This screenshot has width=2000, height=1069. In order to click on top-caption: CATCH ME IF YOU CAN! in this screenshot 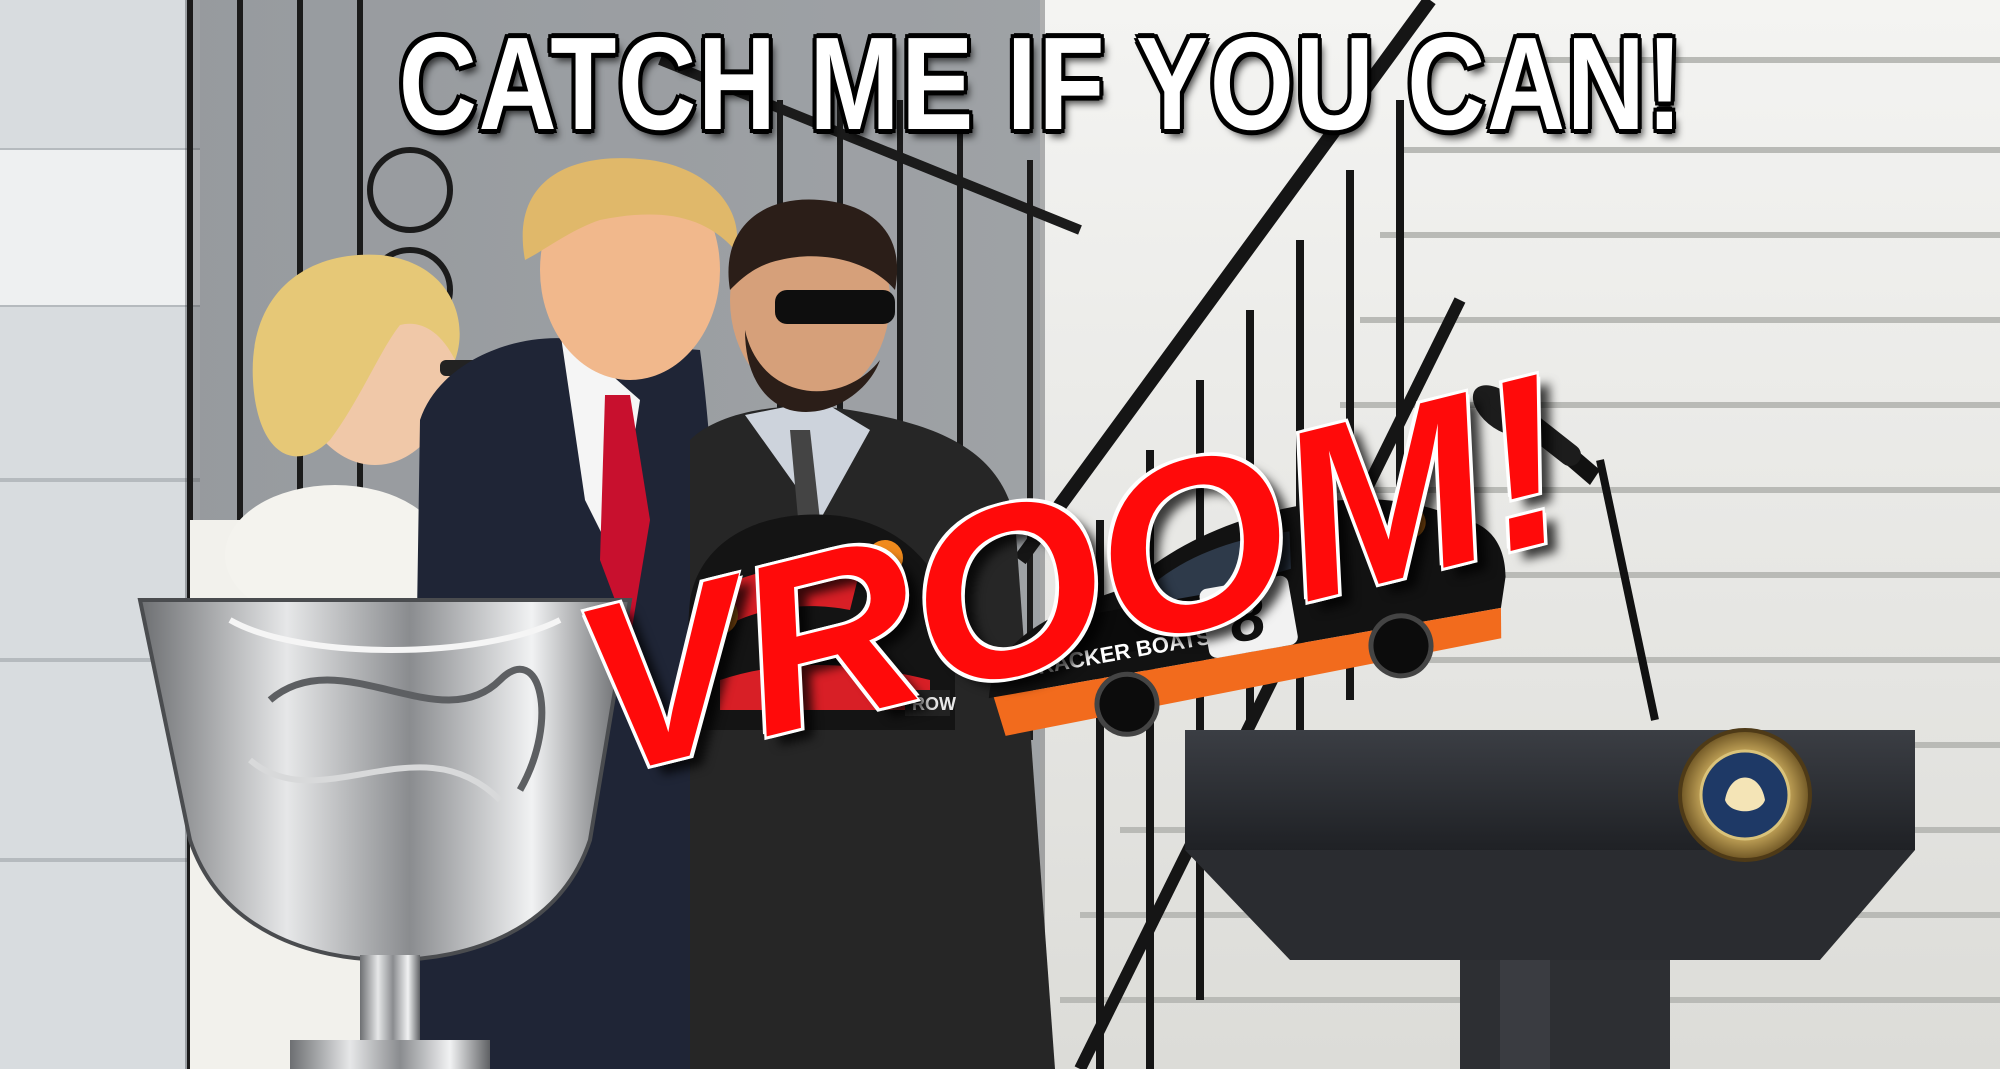, I will do `click(1041, 83)`.